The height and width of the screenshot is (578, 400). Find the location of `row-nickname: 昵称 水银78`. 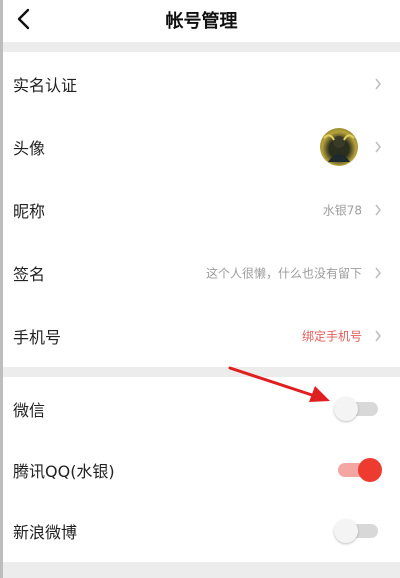

row-nickname: 昵称 水银78 is located at coordinates (201, 209).